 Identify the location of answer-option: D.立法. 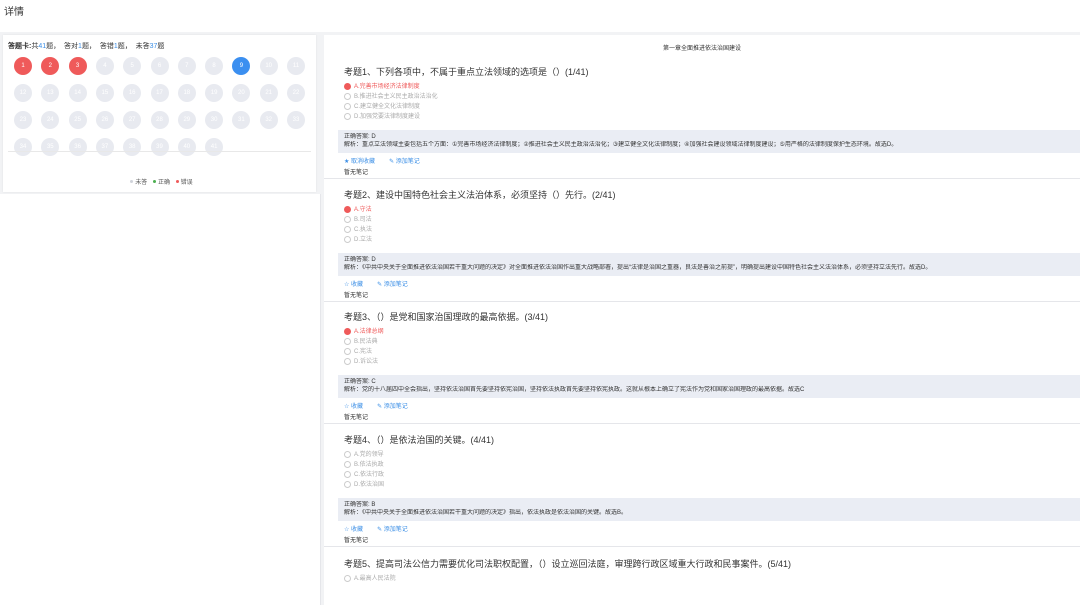
(712, 240).